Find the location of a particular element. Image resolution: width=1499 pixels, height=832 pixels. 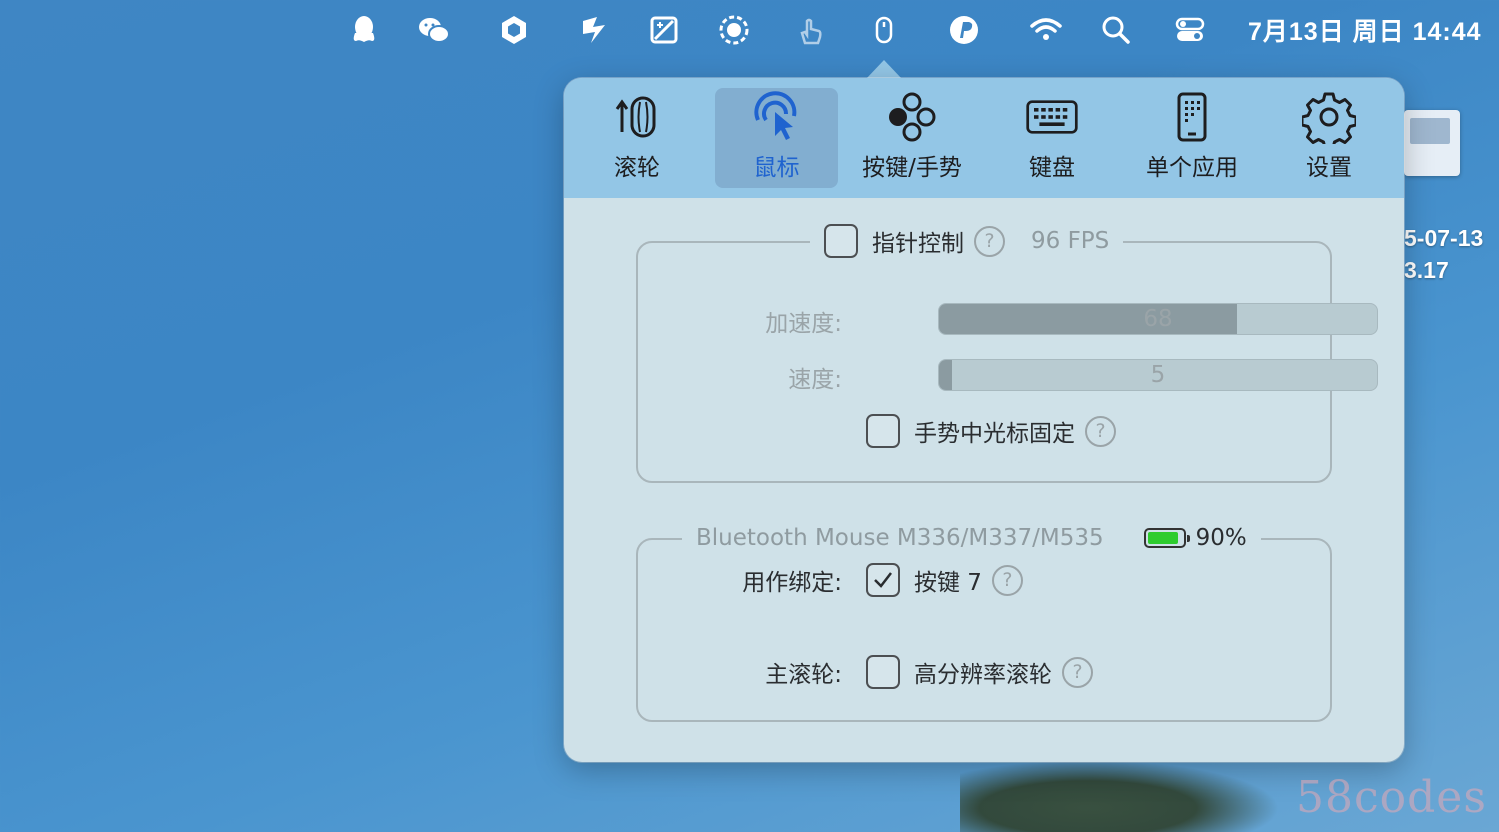

main-wheel-label: 主滚轮: is located at coordinates (803, 675).